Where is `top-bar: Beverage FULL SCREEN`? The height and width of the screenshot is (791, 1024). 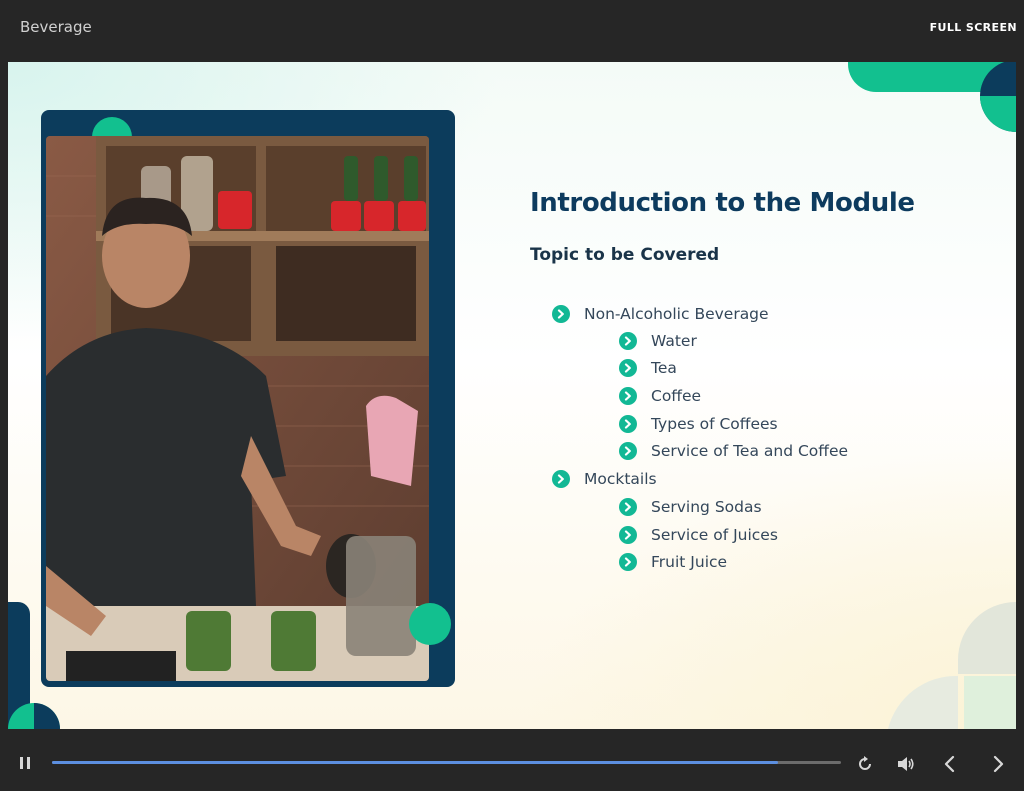 top-bar: Beverage FULL SCREEN is located at coordinates (512, 29).